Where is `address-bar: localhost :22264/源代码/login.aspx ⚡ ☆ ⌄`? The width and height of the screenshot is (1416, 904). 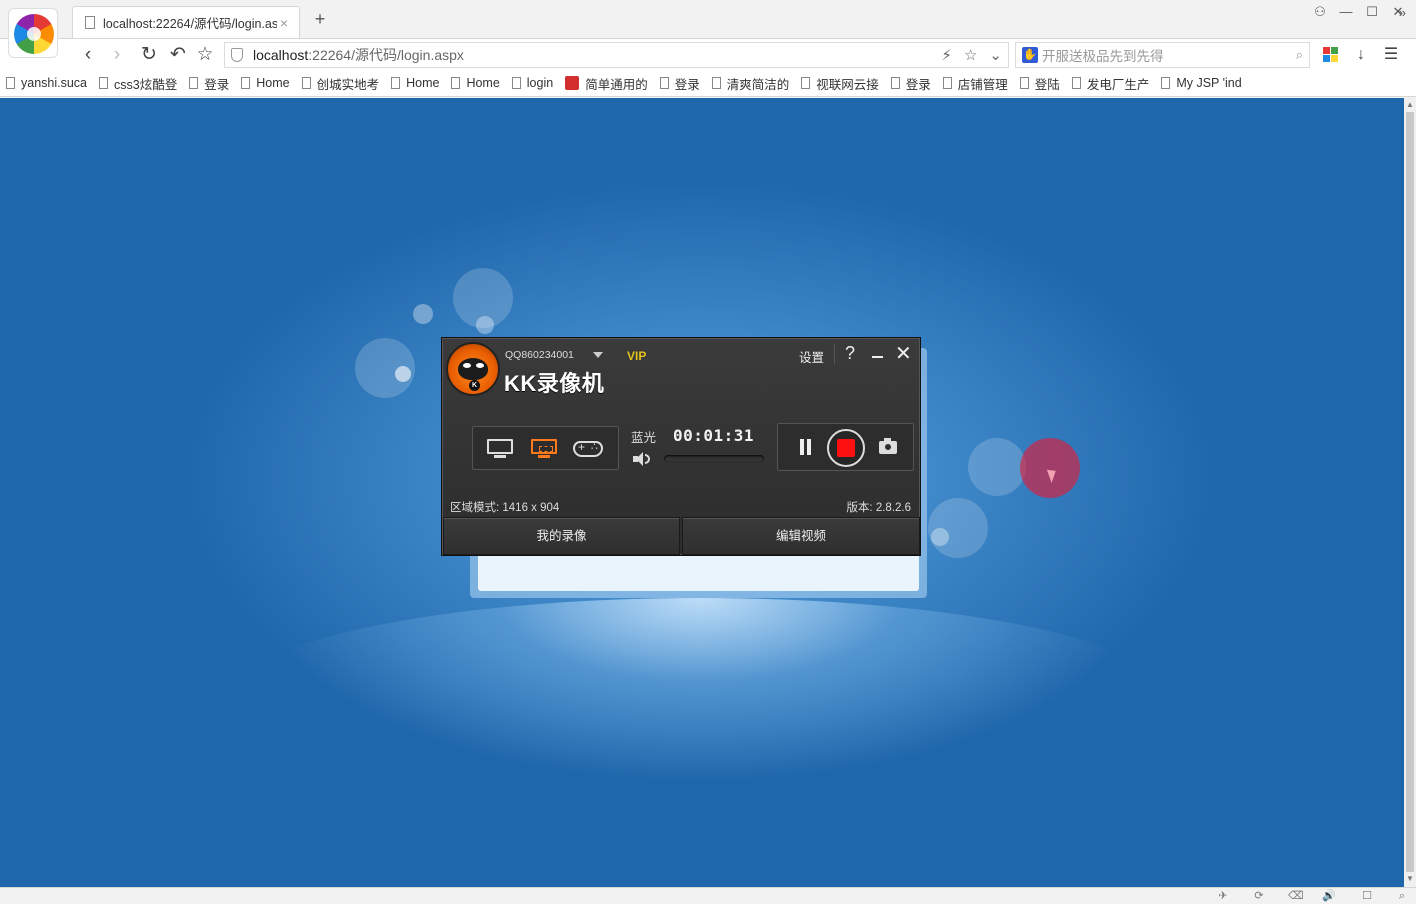 address-bar: localhost :22264/源代码/login.aspx ⚡ ☆ ⌄ is located at coordinates (616, 55).